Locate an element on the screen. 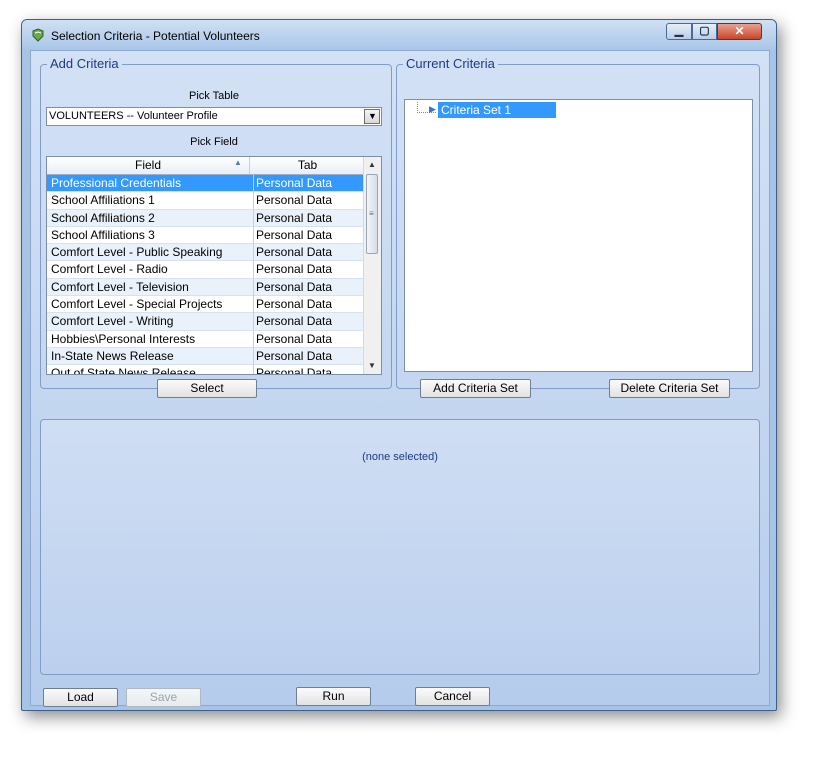 This screenshot has width=832, height=766. current-criteria-label: Current Criteria is located at coordinates (450, 63).